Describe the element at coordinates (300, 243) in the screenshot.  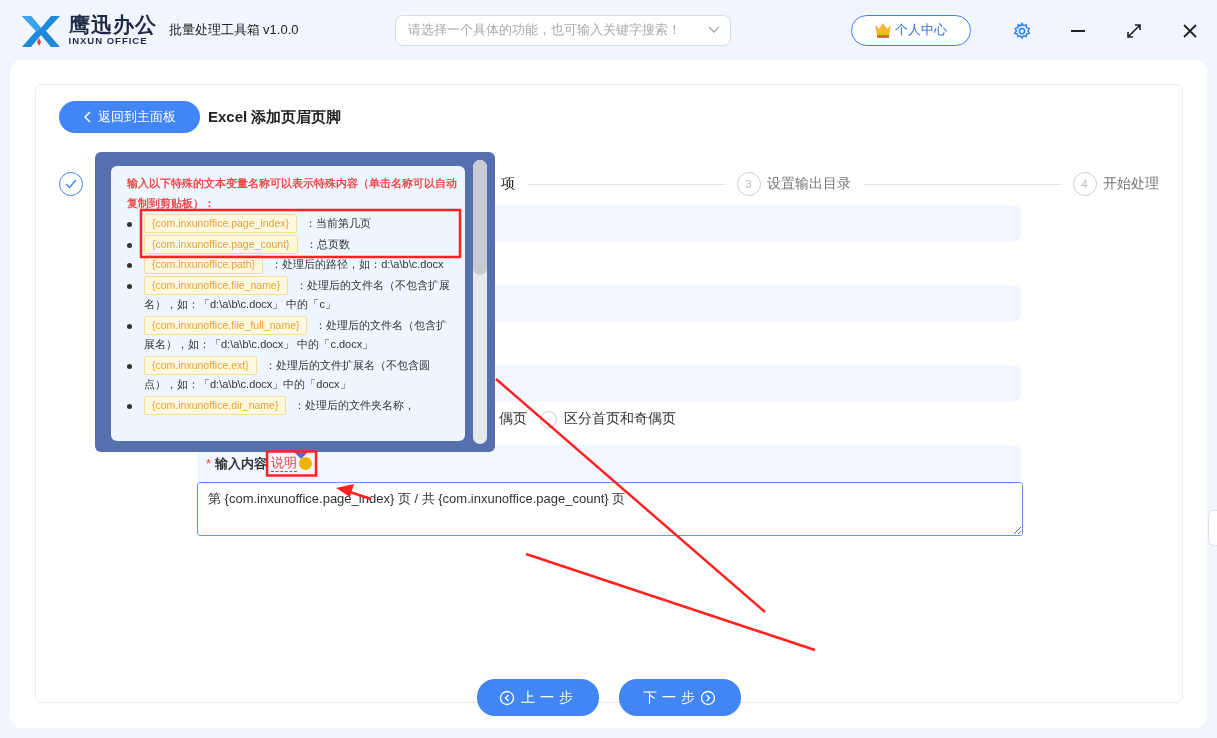
I see `variable-item: {com.inxunoffice.page_count} ：总页数` at that location.